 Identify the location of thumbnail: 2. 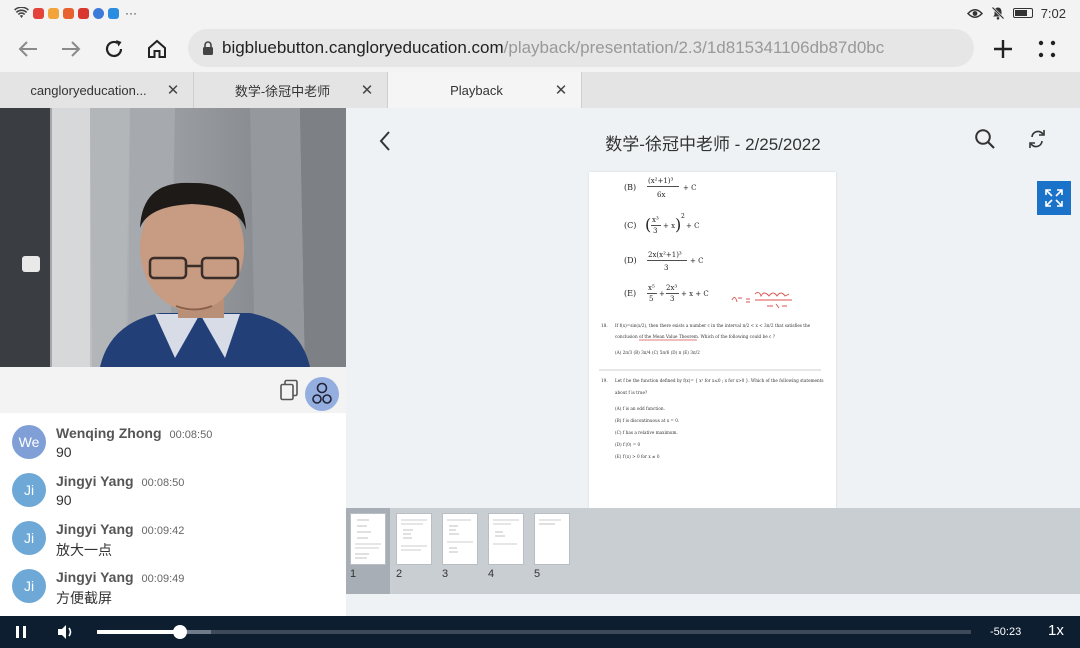
(414, 551).